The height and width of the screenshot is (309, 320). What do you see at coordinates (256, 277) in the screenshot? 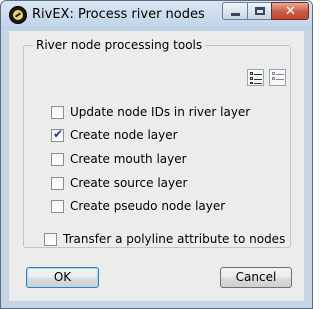
I see `cancel-button: Cancel` at bounding box center [256, 277].